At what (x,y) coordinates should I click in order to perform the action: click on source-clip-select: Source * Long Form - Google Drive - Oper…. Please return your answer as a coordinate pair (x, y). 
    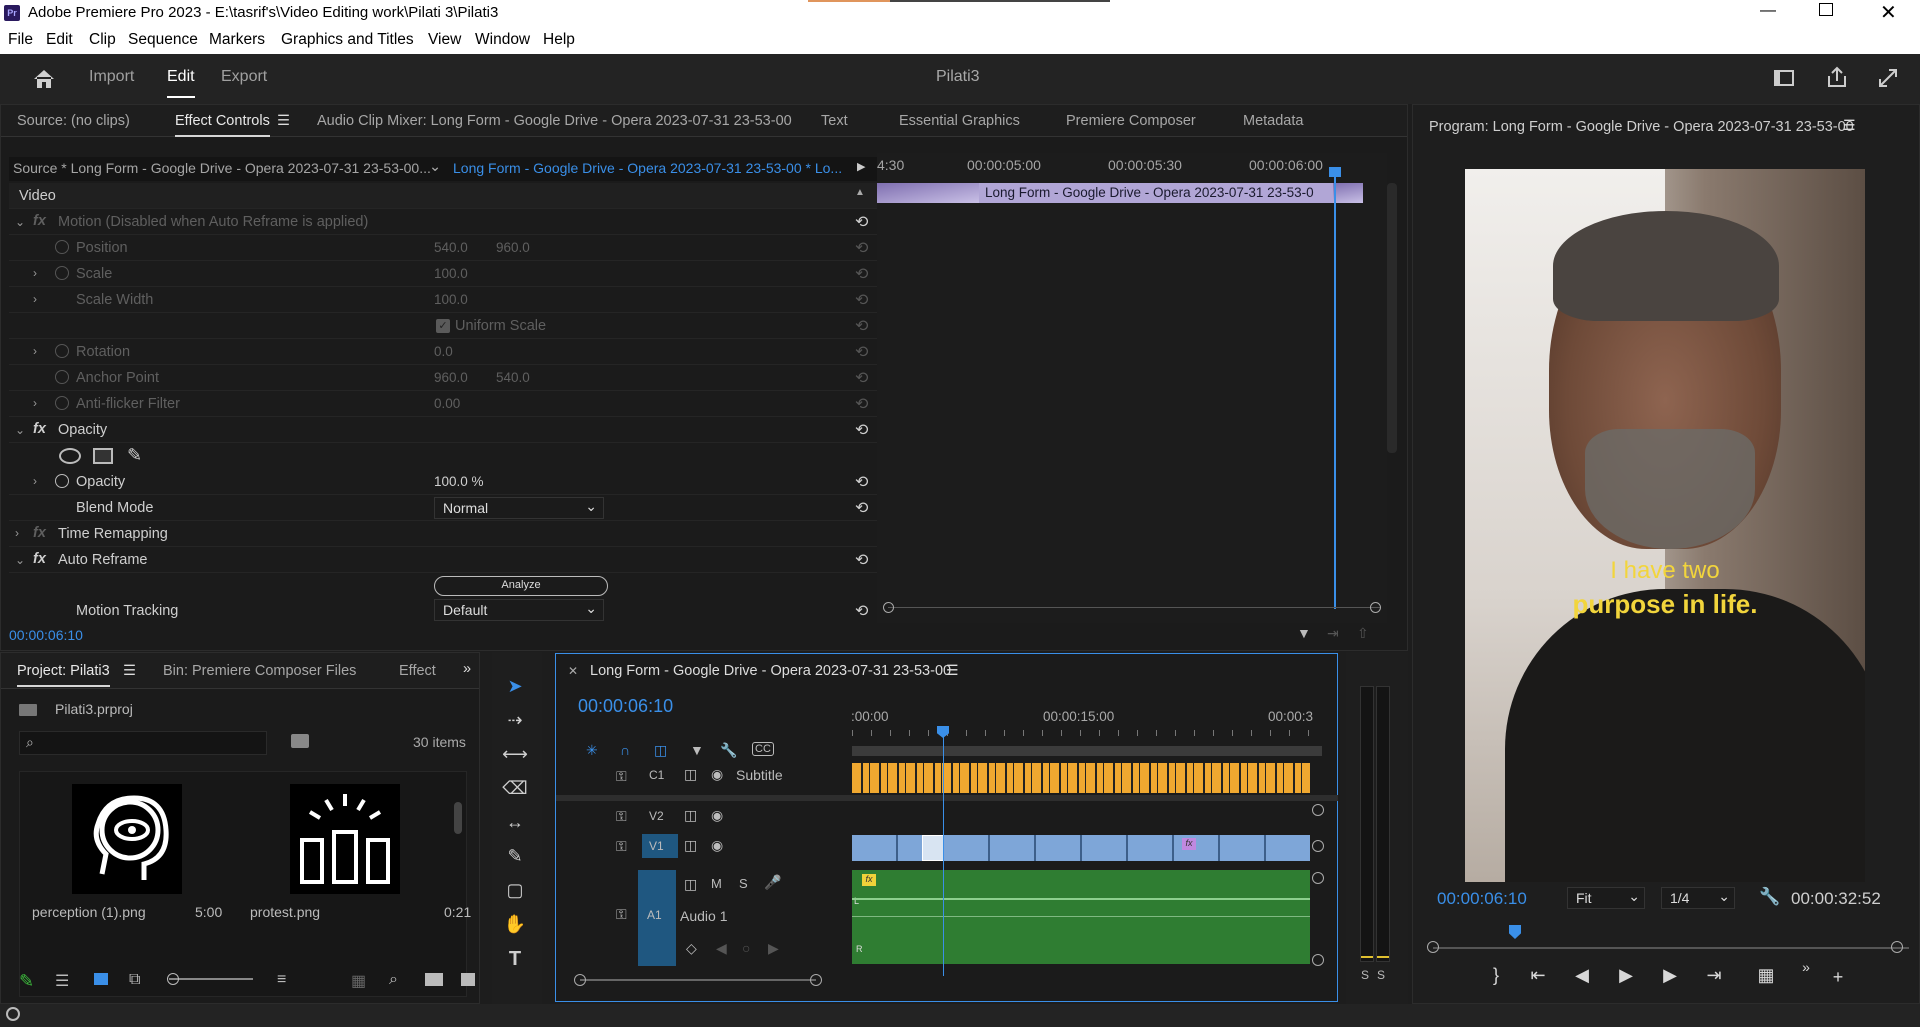
    Looking at the image, I should click on (222, 168).